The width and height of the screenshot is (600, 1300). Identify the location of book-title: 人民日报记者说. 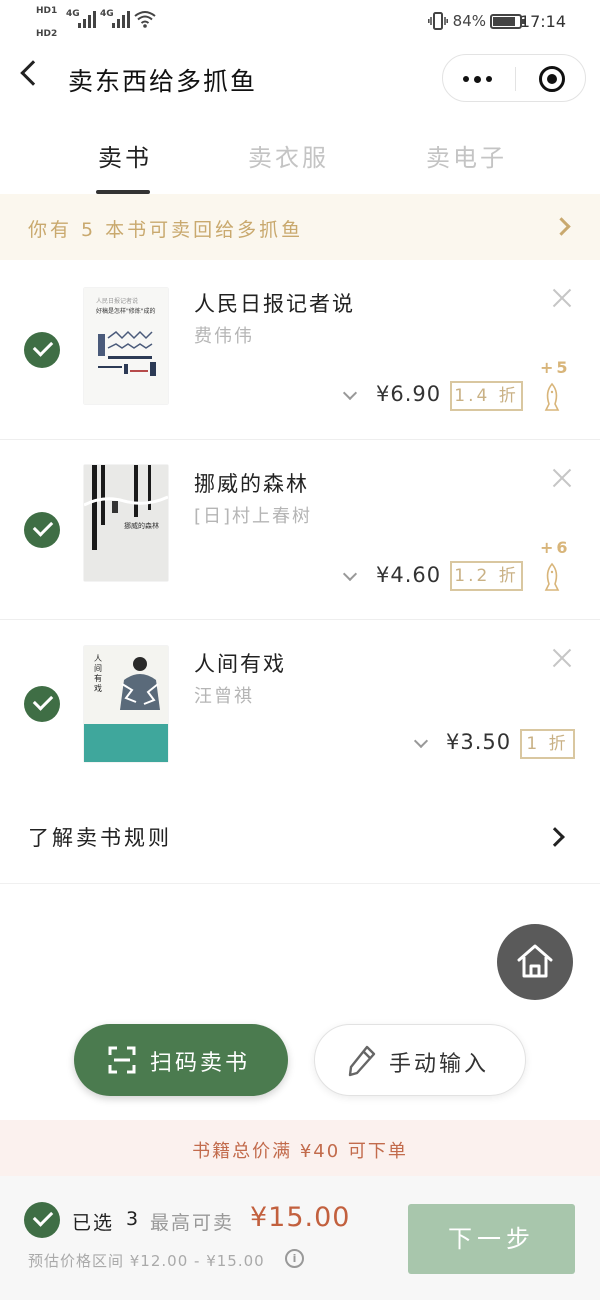
(274, 304).